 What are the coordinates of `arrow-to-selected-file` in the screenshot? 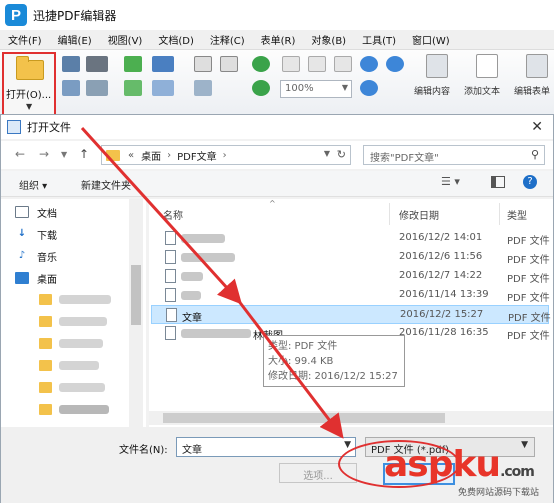 It's located at (161, 215).